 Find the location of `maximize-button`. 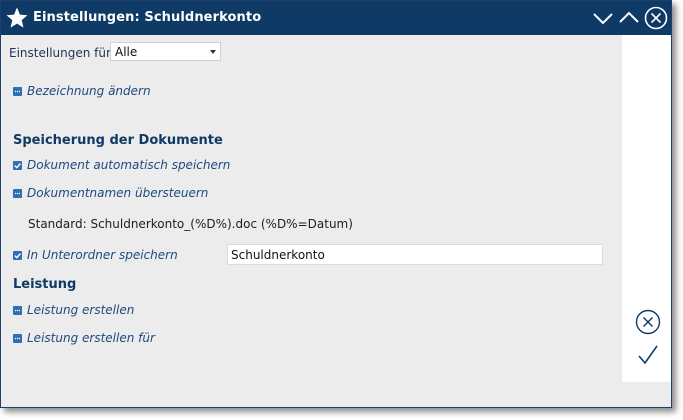

maximize-button is located at coordinates (629, 18).